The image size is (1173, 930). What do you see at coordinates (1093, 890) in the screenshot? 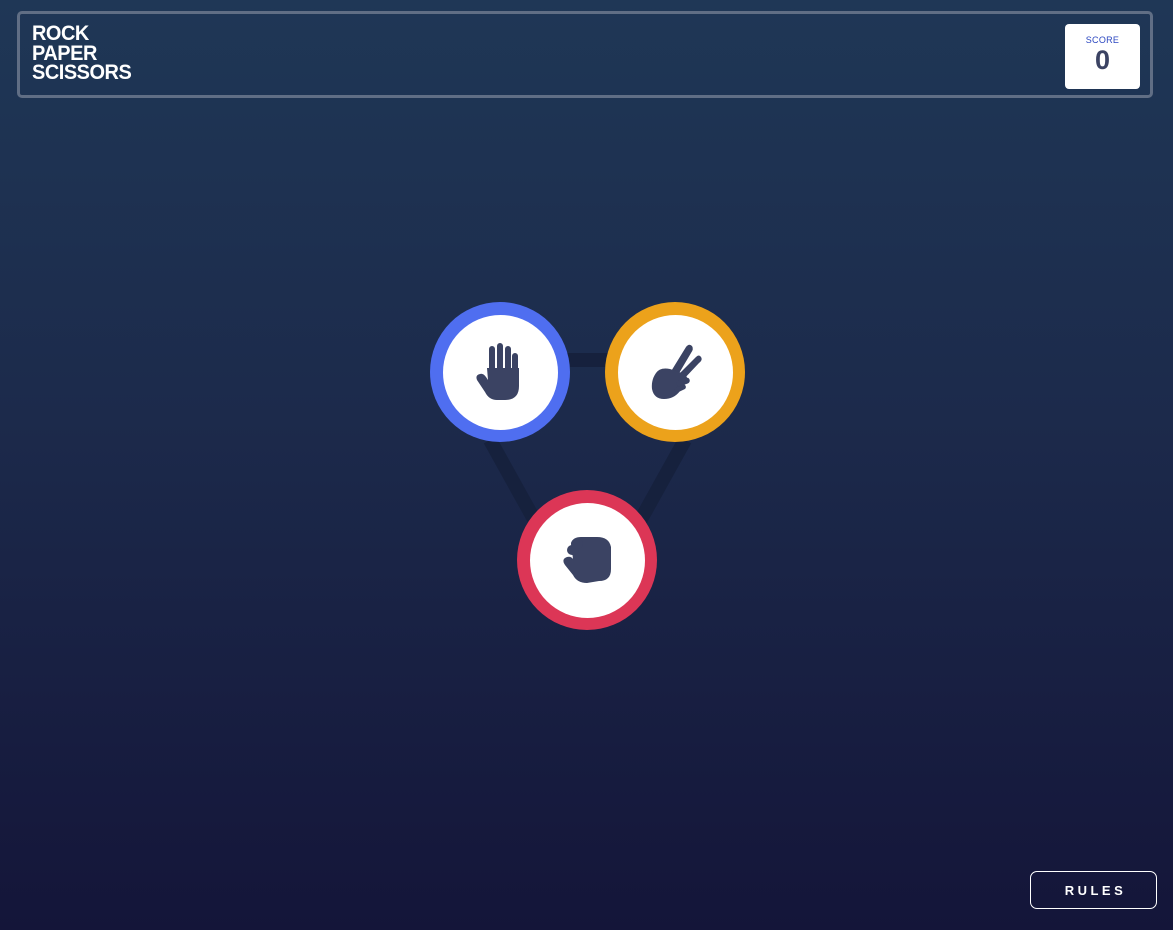
I see `rules-button: RULES` at bounding box center [1093, 890].